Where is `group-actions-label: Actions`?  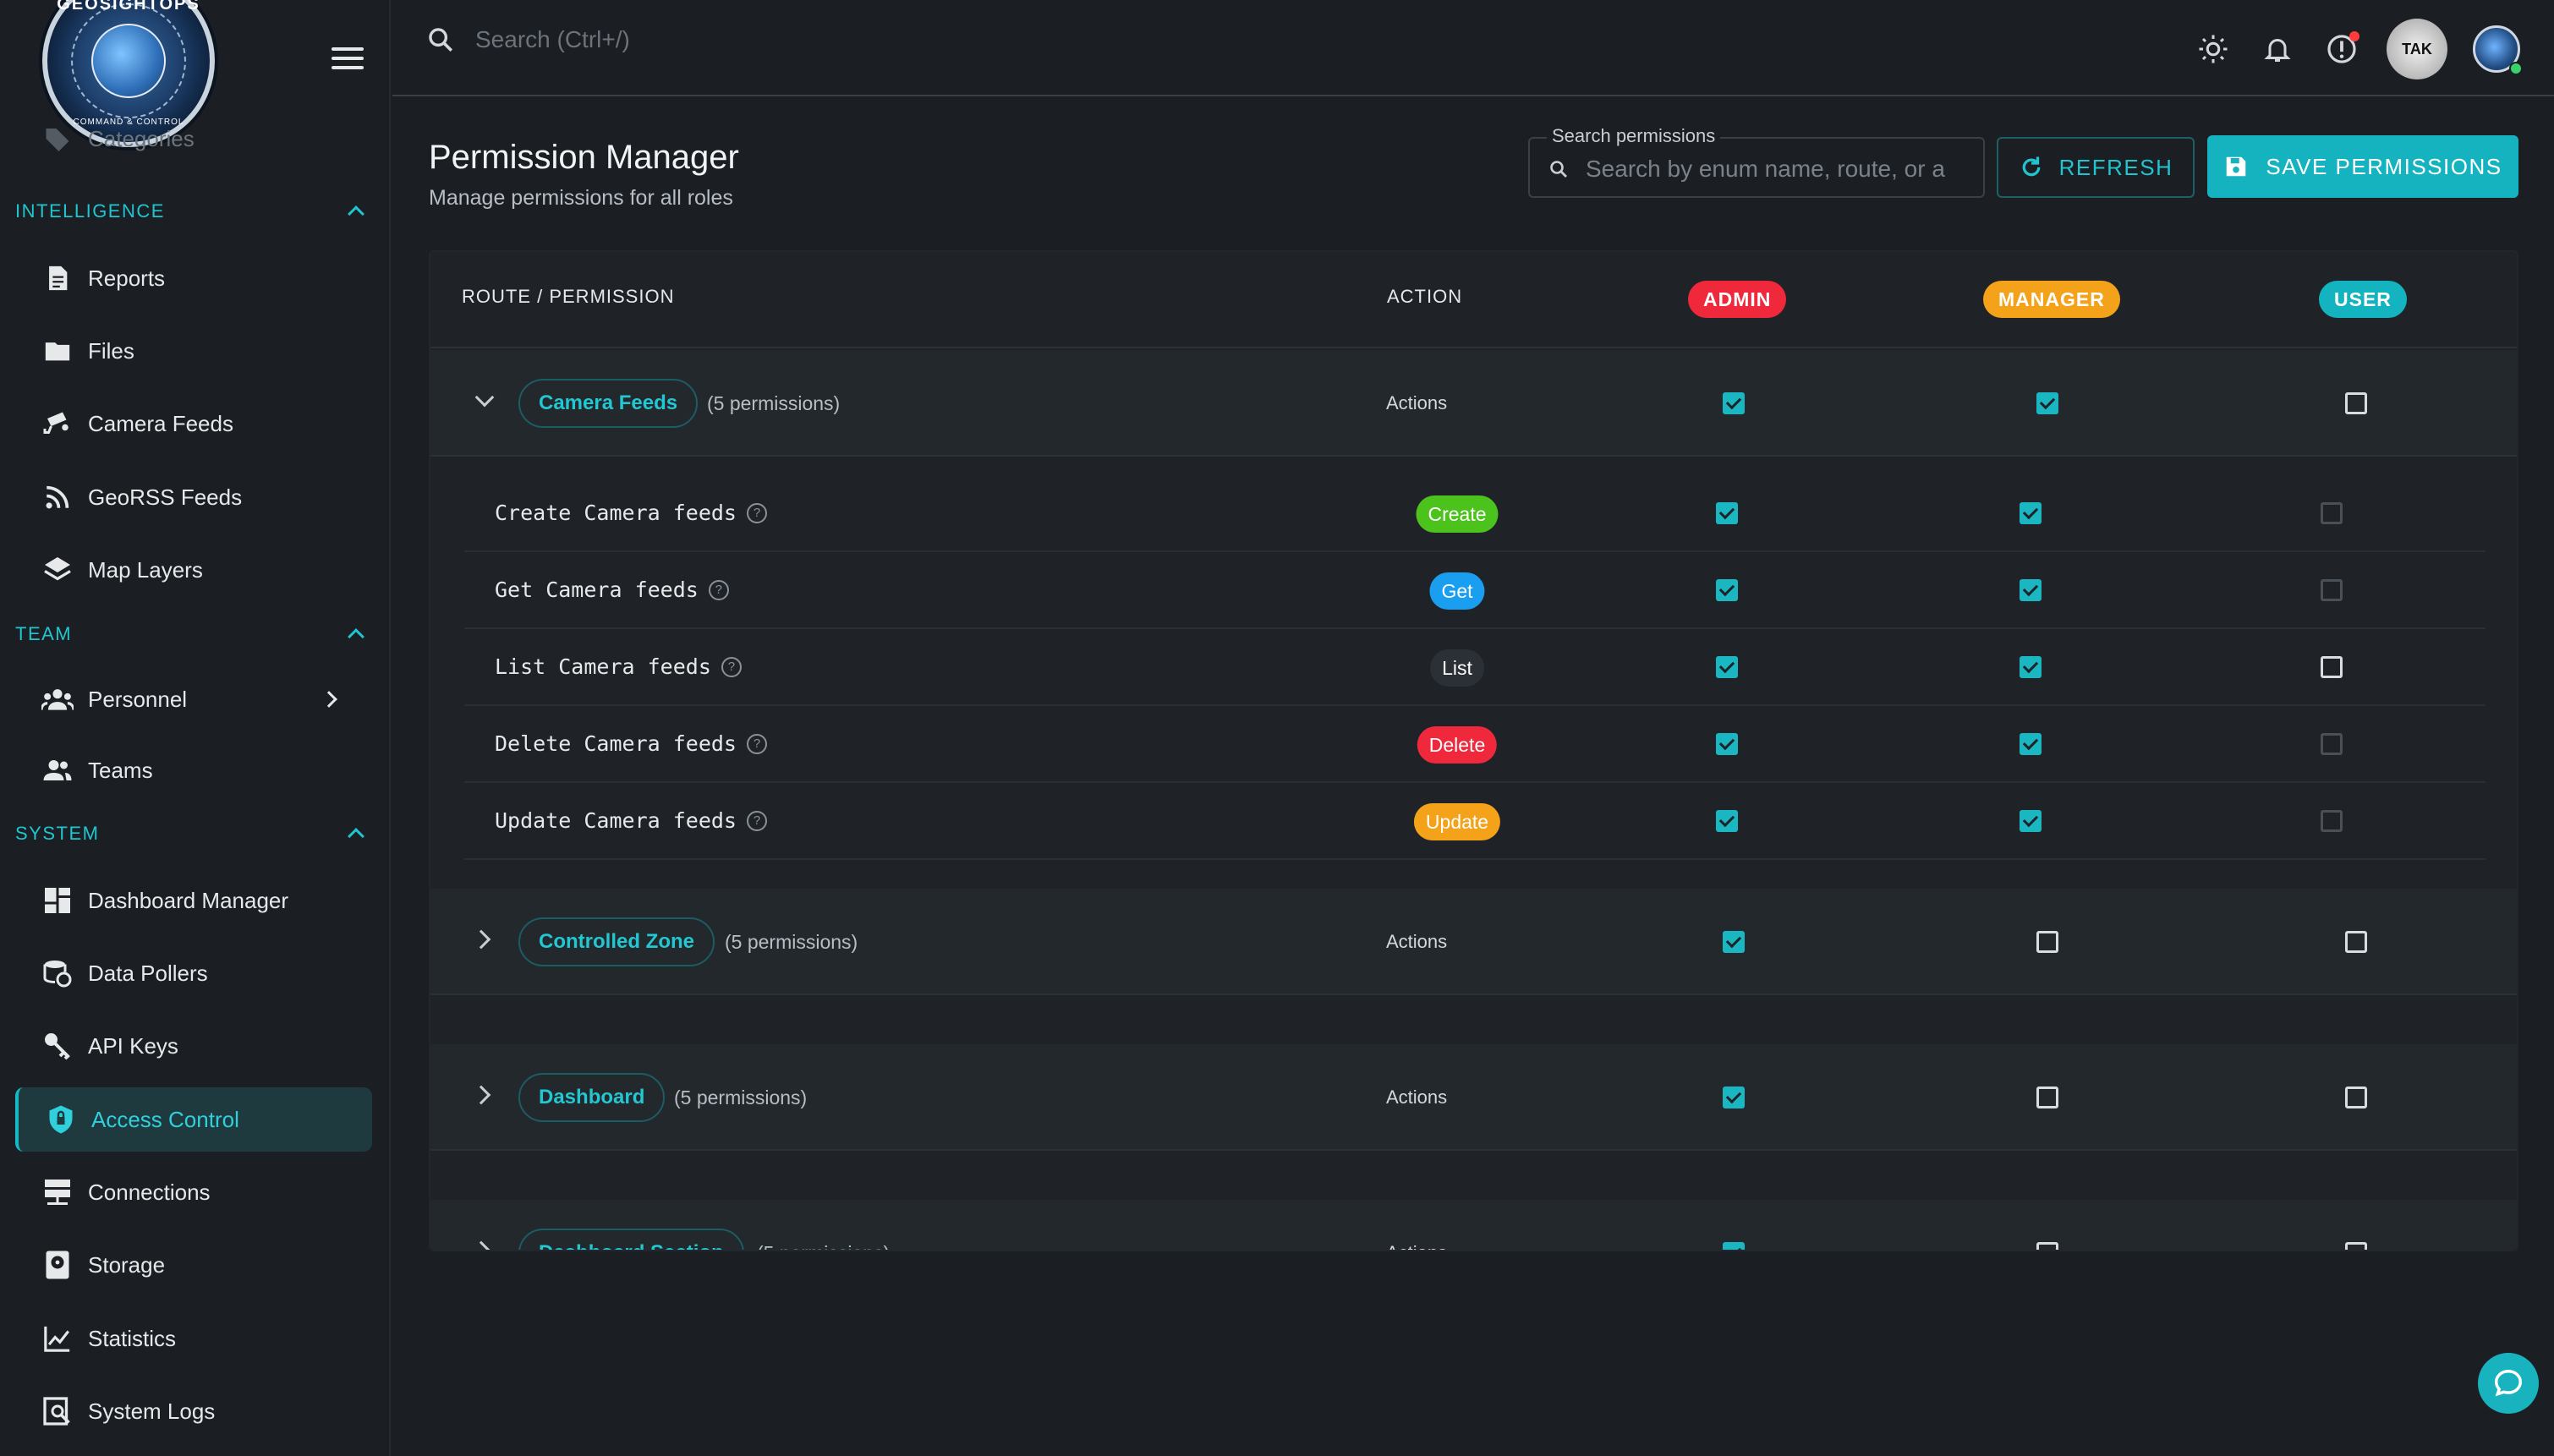
group-actions-label: Actions is located at coordinates (1417, 1246).